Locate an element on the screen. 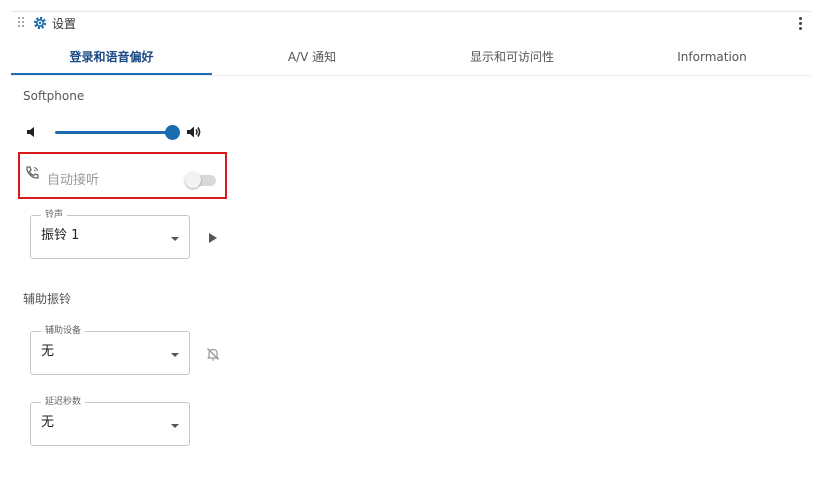  tab-av-notifications: A/V 通知 is located at coordinates (312, 57).